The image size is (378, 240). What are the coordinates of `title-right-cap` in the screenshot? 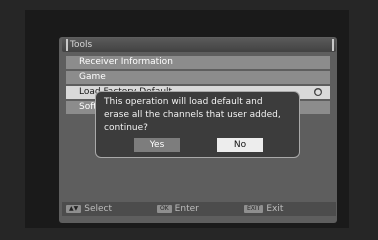 It's located at (333, 45).